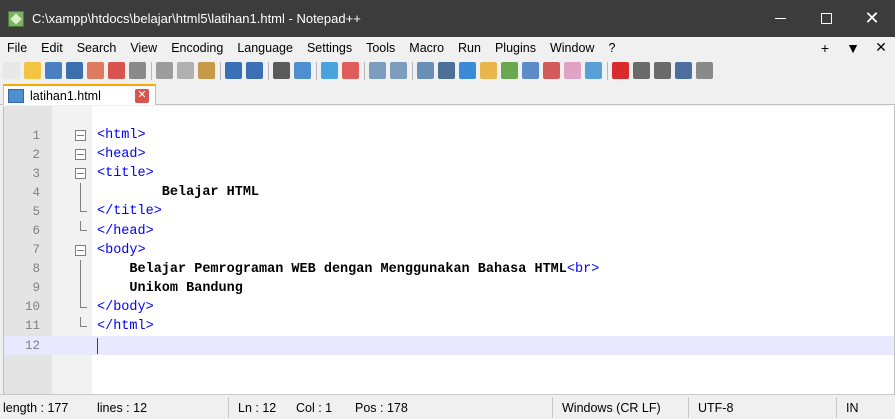 The width and height of the screenshot is (895, 419). I want to click on eye-icon, so click(593, 70).